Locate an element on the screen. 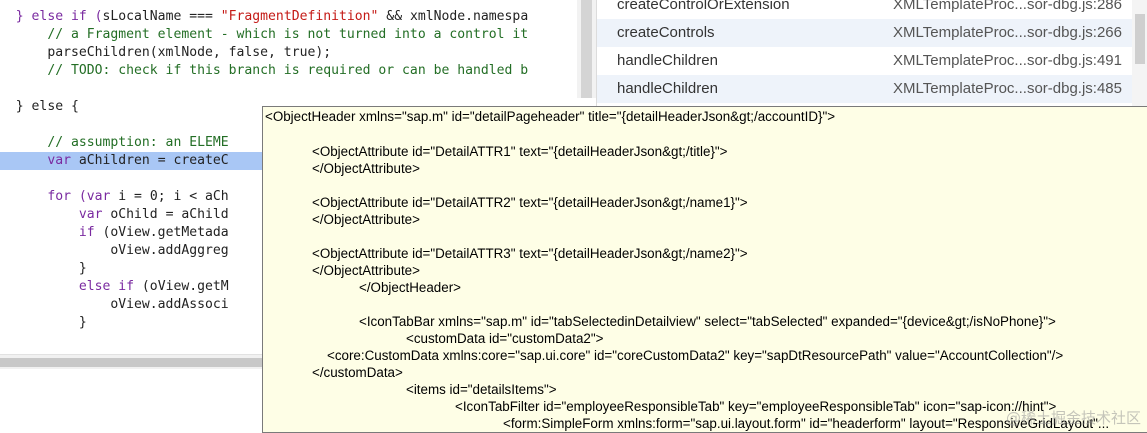 The height and width of the screenshot is (433, 1147). code-line: parseChildren(xmlNode, false, true); is located at coordinates (298, 53).